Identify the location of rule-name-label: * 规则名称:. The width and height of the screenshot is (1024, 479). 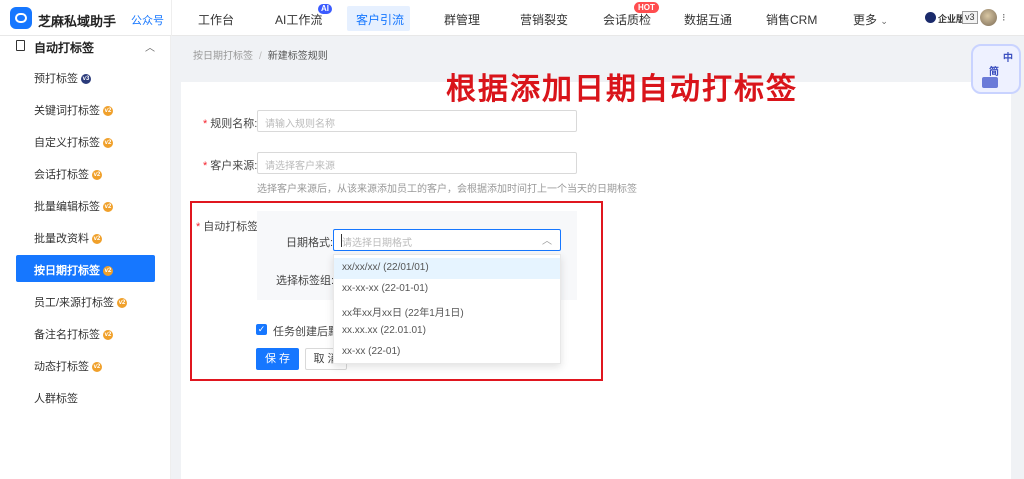
(230, 124).